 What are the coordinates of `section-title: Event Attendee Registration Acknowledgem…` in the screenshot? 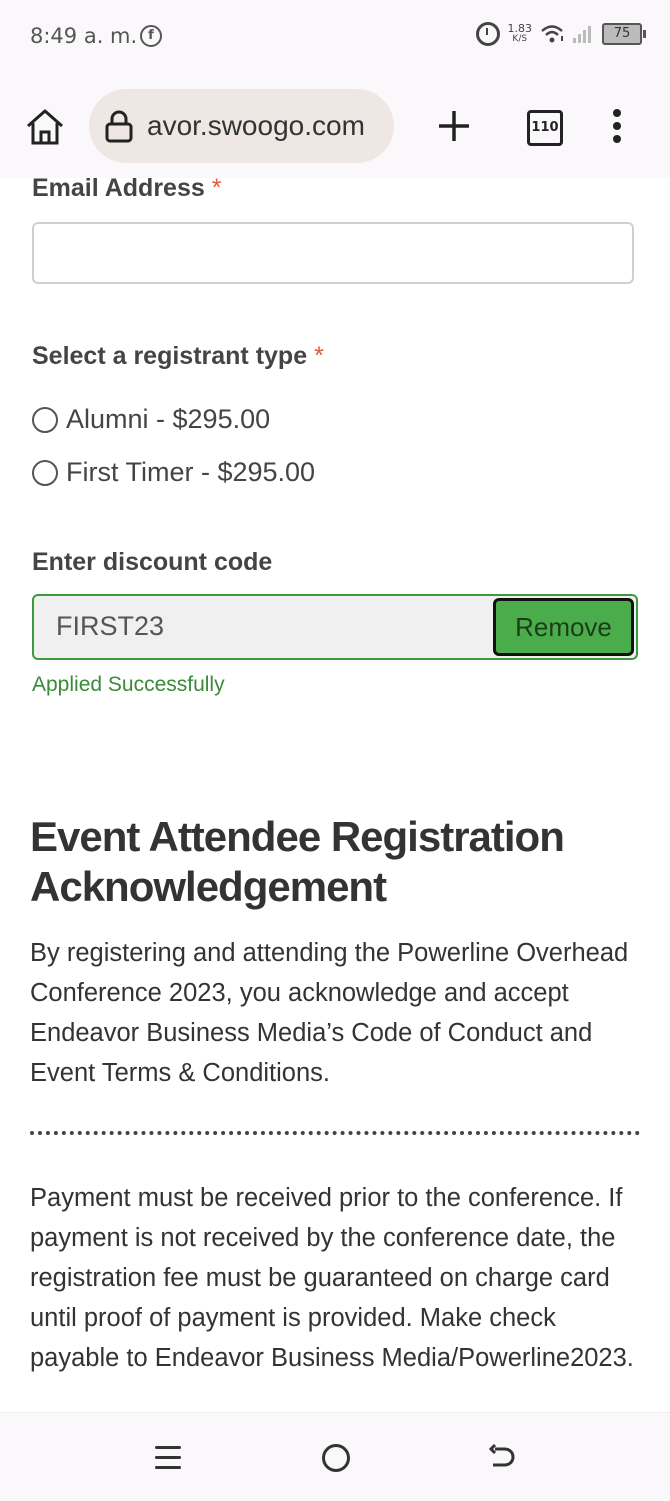 It's located at (297, 861).